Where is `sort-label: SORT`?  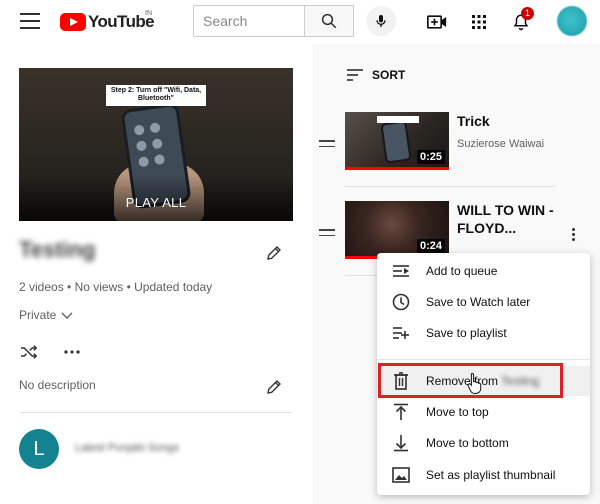
sort-label: SORT is located at coordinates (389, 75).